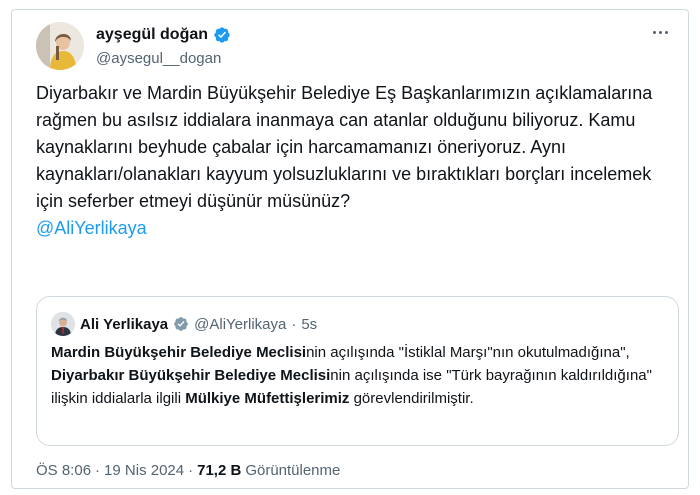  Describe the element at coordinates (158, 58) in the screenshot. I see `author-handle: @aysegul__dogan` at that location.